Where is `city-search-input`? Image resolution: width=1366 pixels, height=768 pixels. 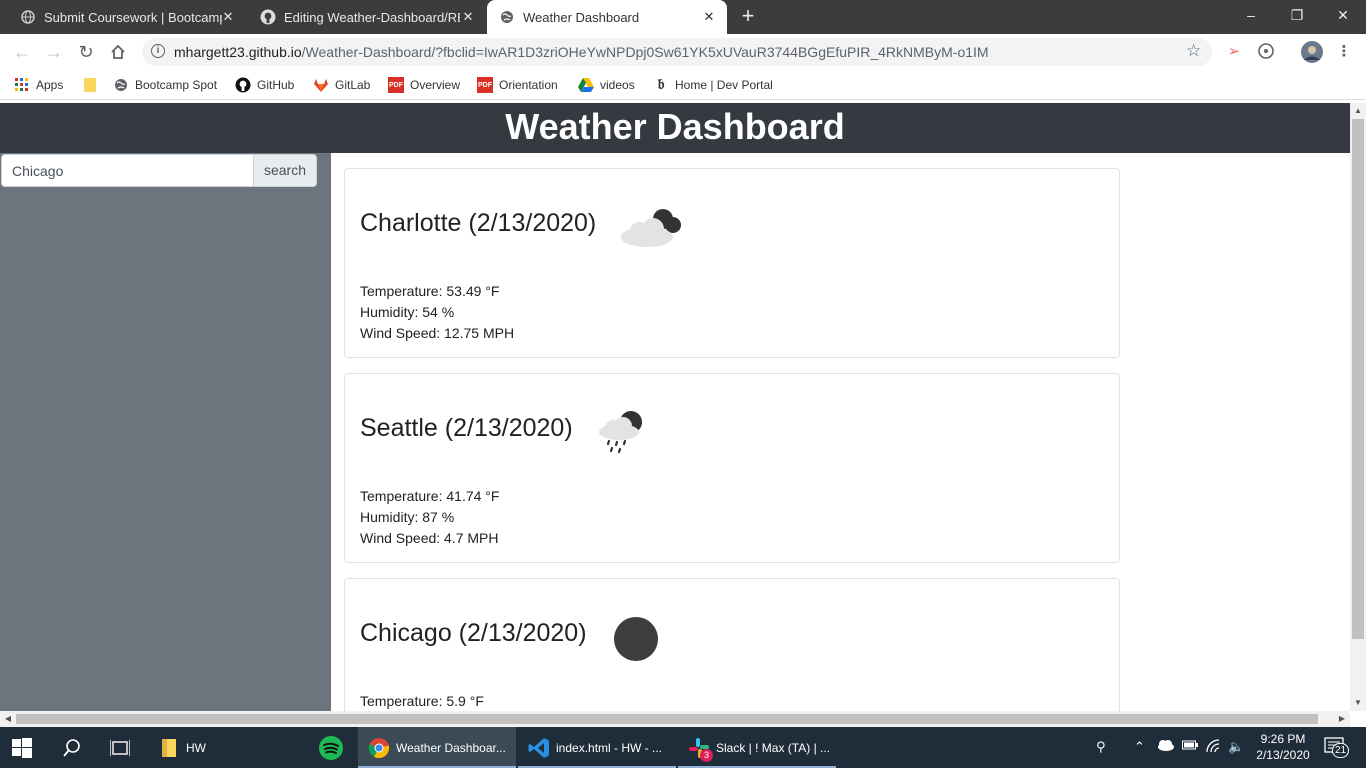 city-search-input is located at coordinates (127, 170).